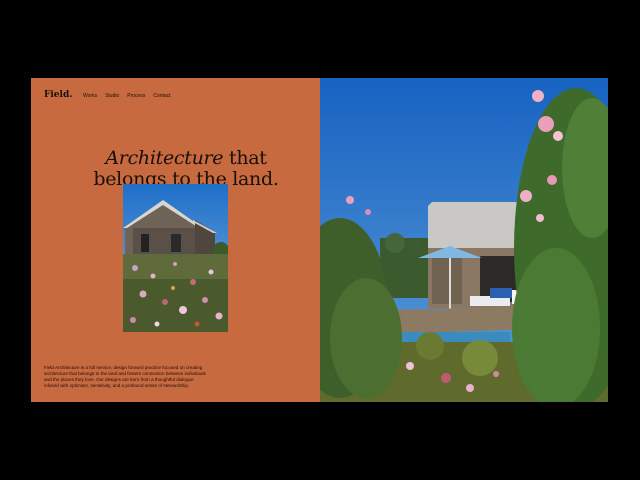 This screenshot has width=640, height=480. What do you see at coordinates (112, 96) in the screenshot?
I see `nav-item-studio: Studio` at bounding box center [112, 96].